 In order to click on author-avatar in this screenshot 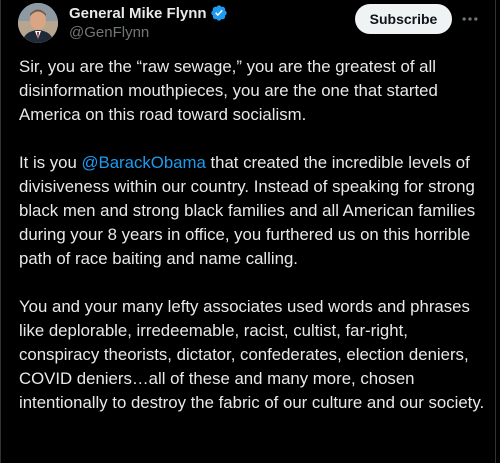, I will do `click(38, 23)`.